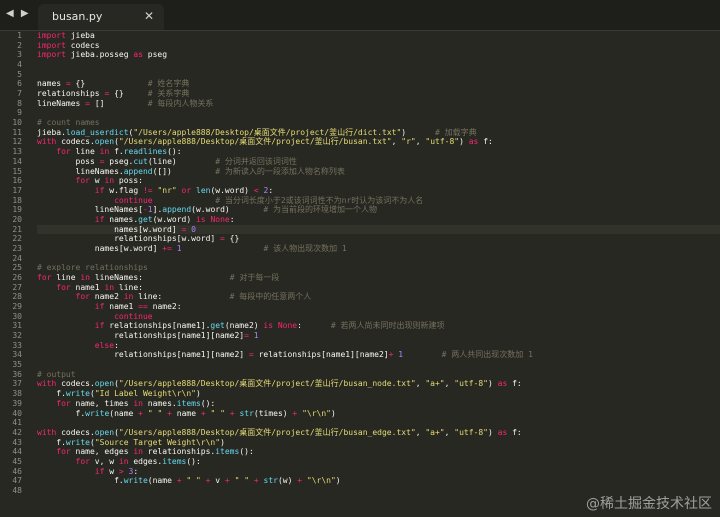  What do you see at coordinates (378, 201) in the screenshot?
I see `code-line: continue # 当分词长度小于2或该词词性不为nr时认为该词不为人名` at bounding box center [378, 201].